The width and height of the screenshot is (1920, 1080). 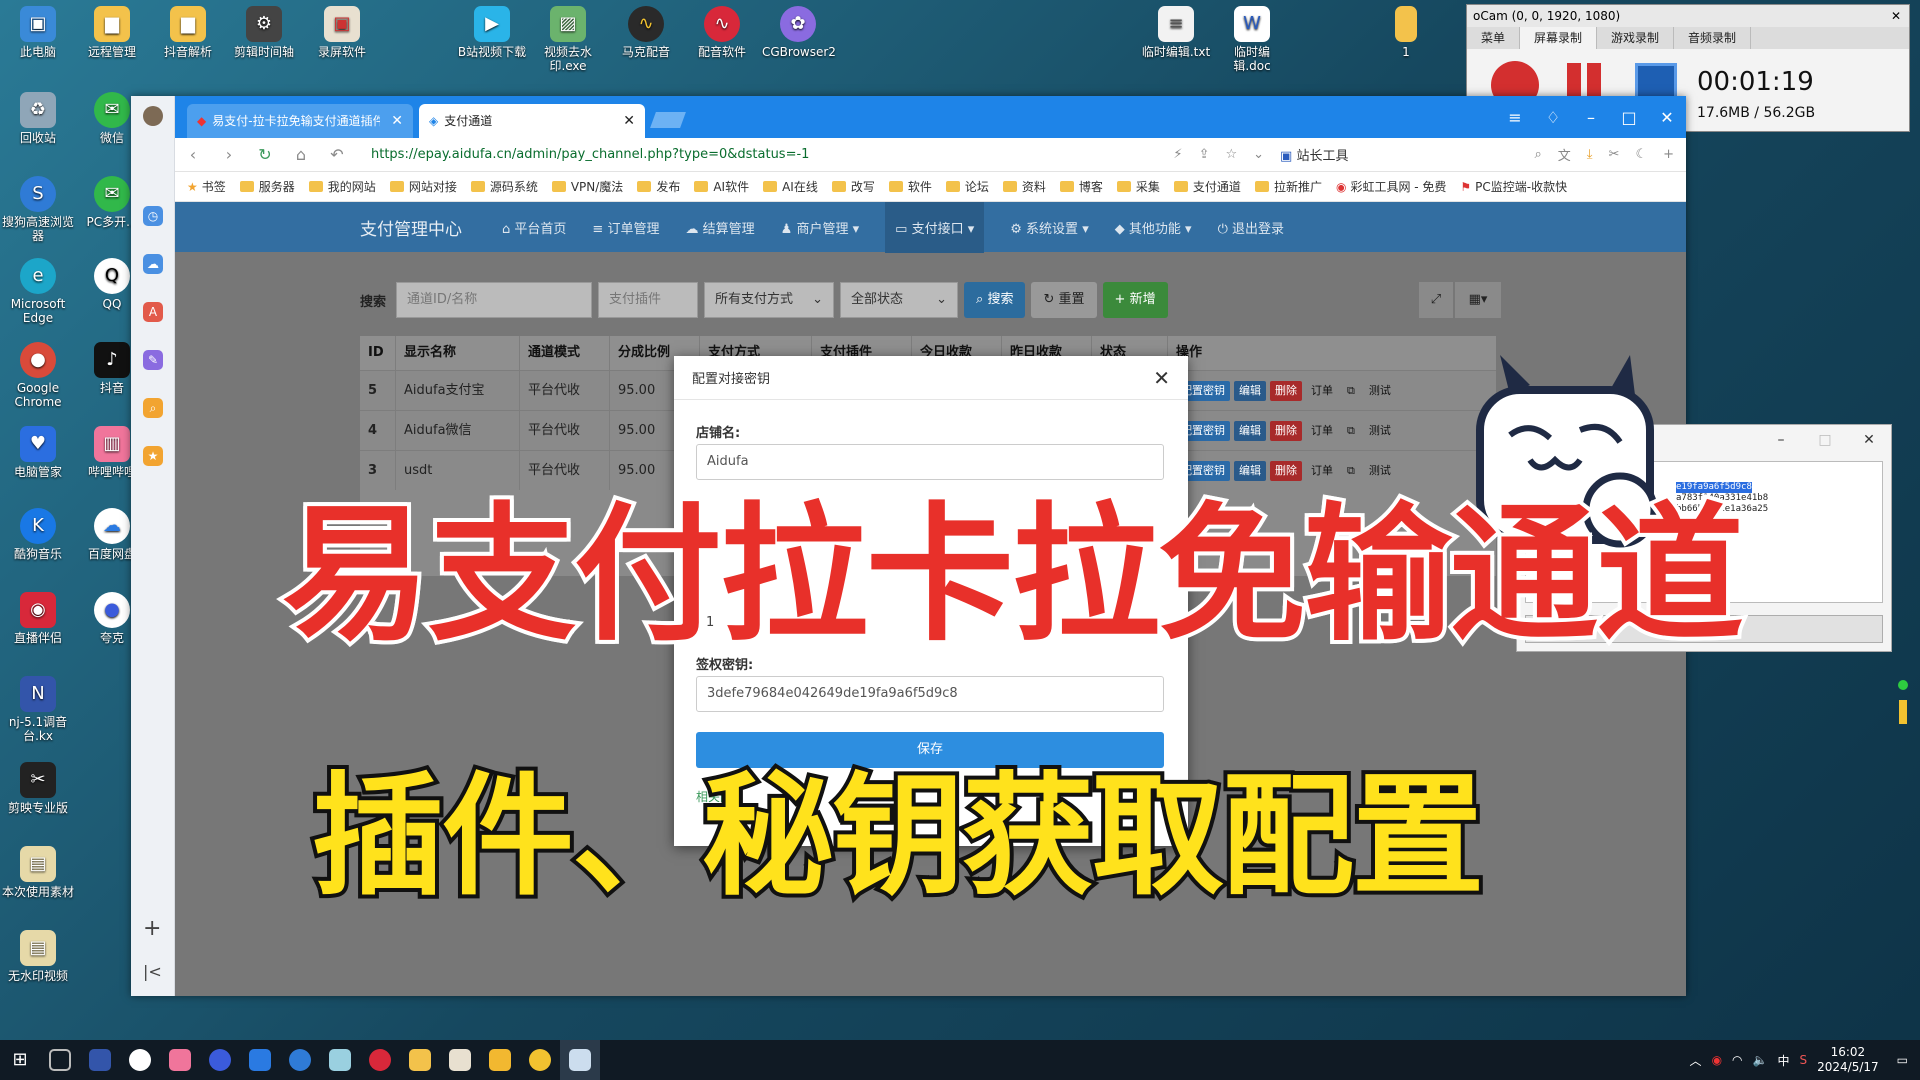 I want to click on star-icon: ☆, so click(x=1231, y=154).